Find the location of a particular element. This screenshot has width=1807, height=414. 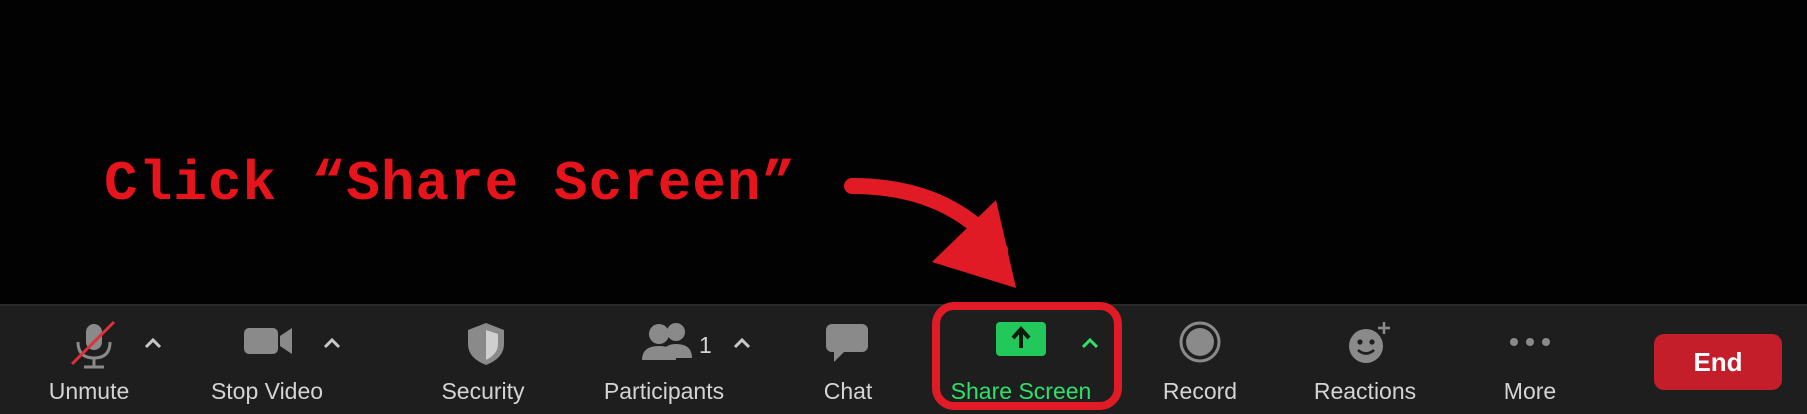

microphone-muted-icon is located at coordinates (93, 344).